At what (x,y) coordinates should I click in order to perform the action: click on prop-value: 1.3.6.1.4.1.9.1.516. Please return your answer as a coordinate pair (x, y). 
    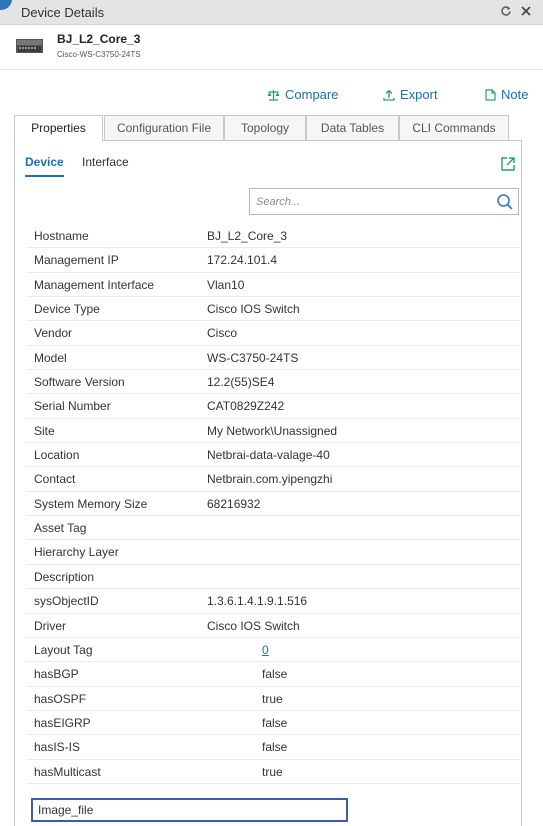
    Looking at the image, I should click on (257, 601).